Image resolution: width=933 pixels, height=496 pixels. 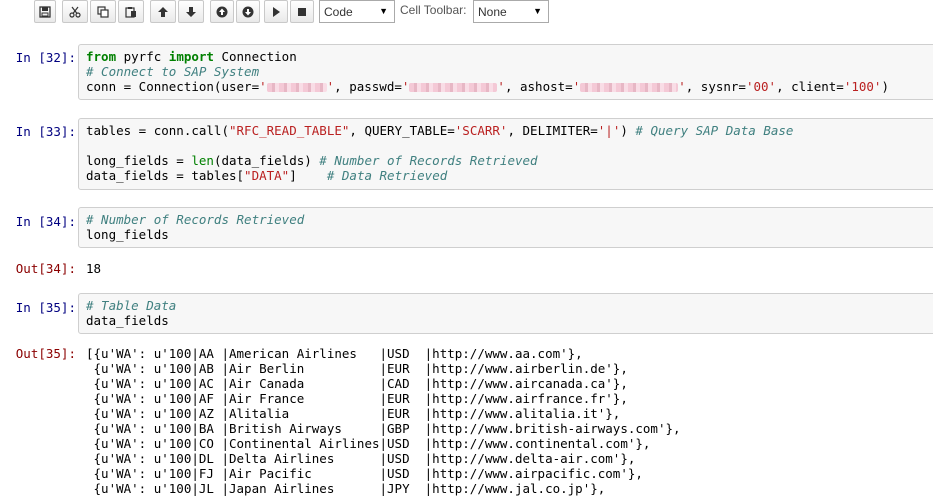 What do you see at coordinates (202, 160) in the screenshot?
I see `builtin: len` at bounding box center [202, 160].